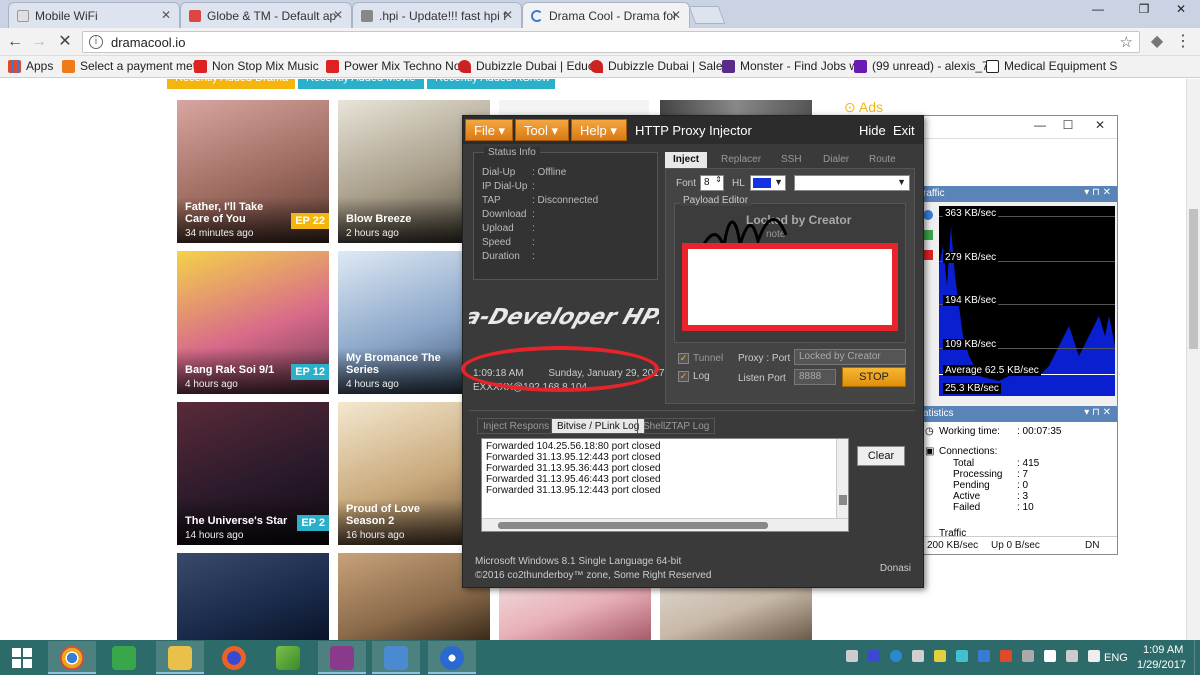 This screenshot has height=675, width=1200. Describe the element at coordinates (904, 130) in the screenshot. I see `exit-button: Exit` at that location.